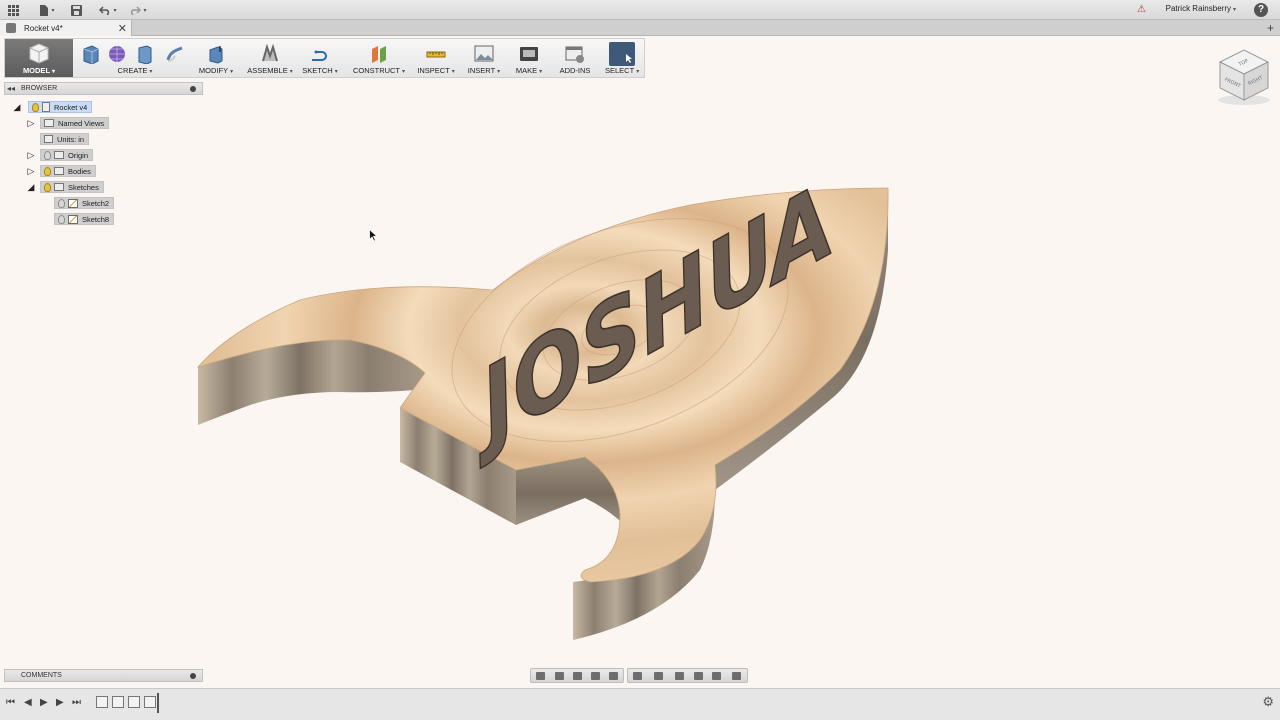 Image resolution: width=1280 pixels, height=720 pixels. I want to click on create-group: CREATE ▾, so click(135, 58).